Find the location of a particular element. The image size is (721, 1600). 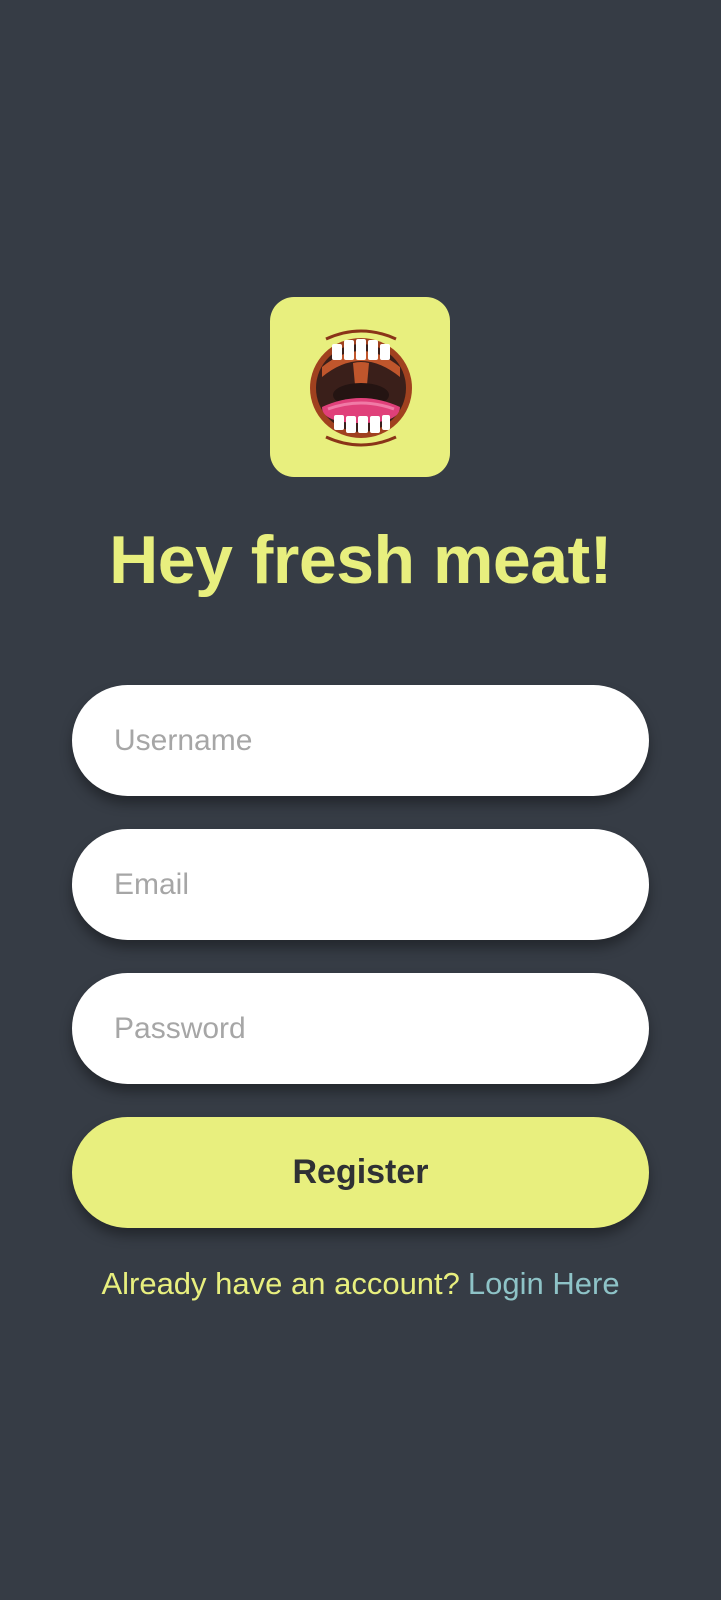

login-prompt: Already have an account? Login Here is located at coordinates (360, 1284).